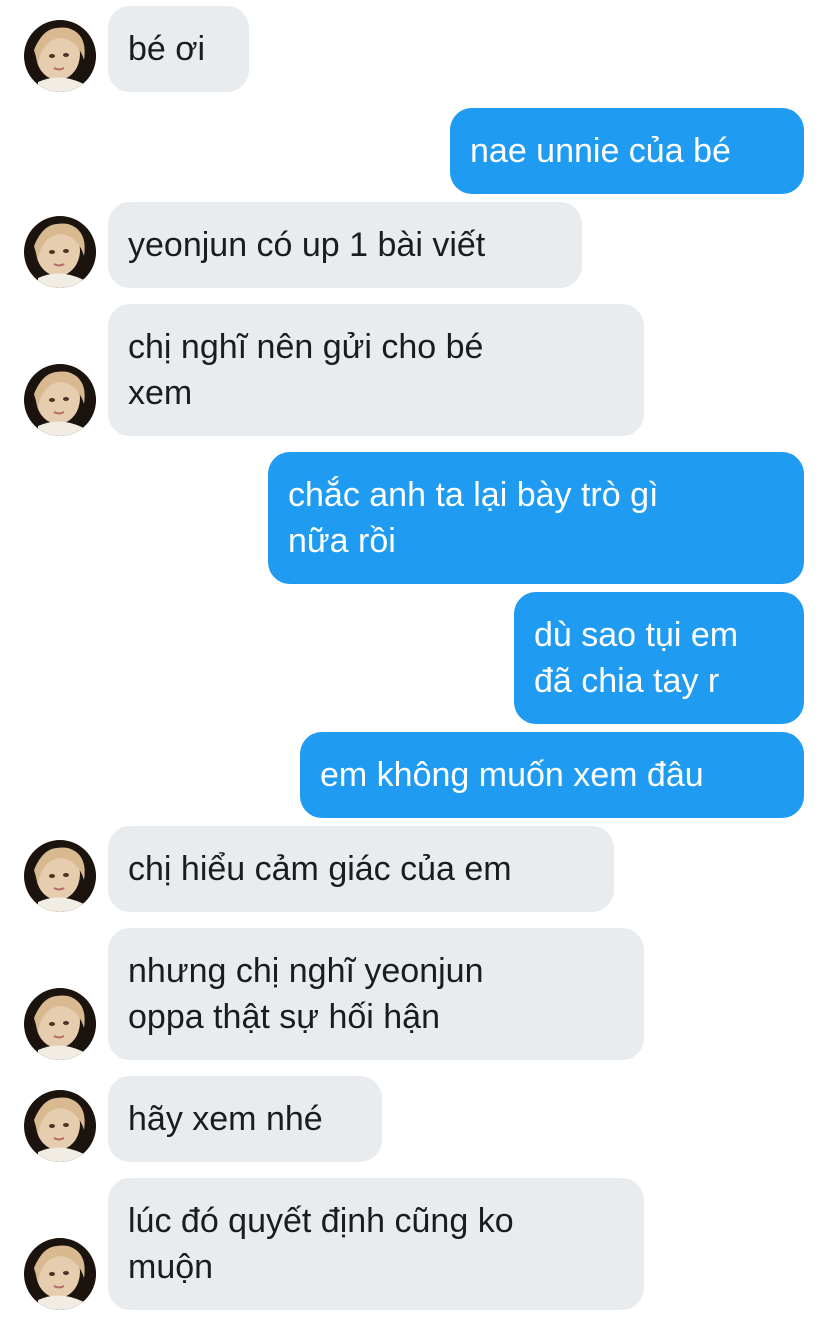  Describe the element at coordinates (284, 1017) in the screenshot. I see `message-line: oppa thật sự hối hận` at that location.